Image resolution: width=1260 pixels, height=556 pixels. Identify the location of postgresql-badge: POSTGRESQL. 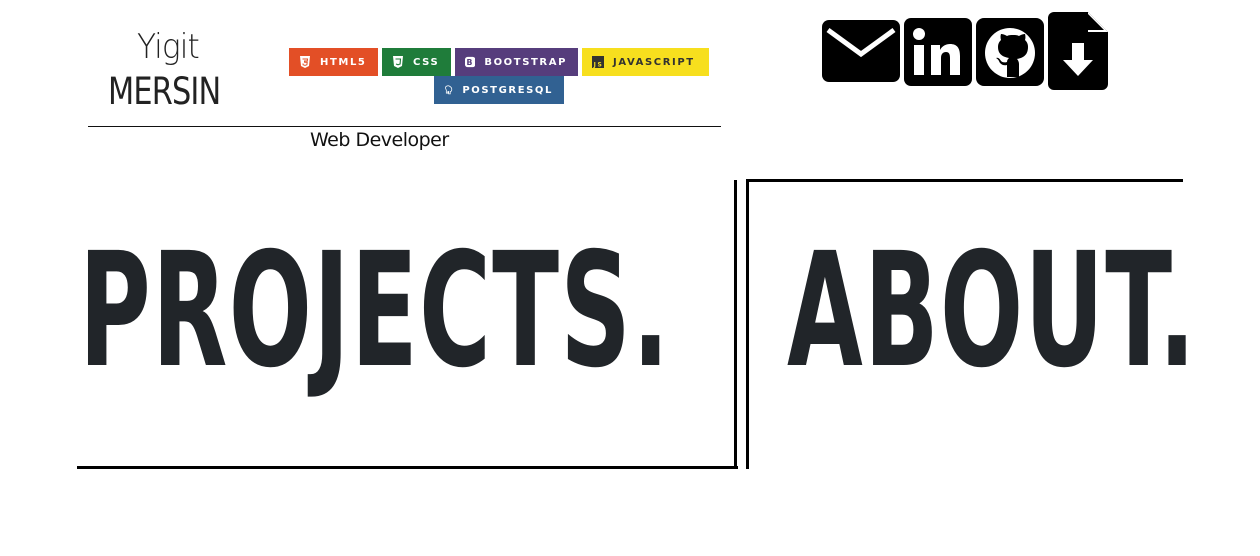
(499, 90).